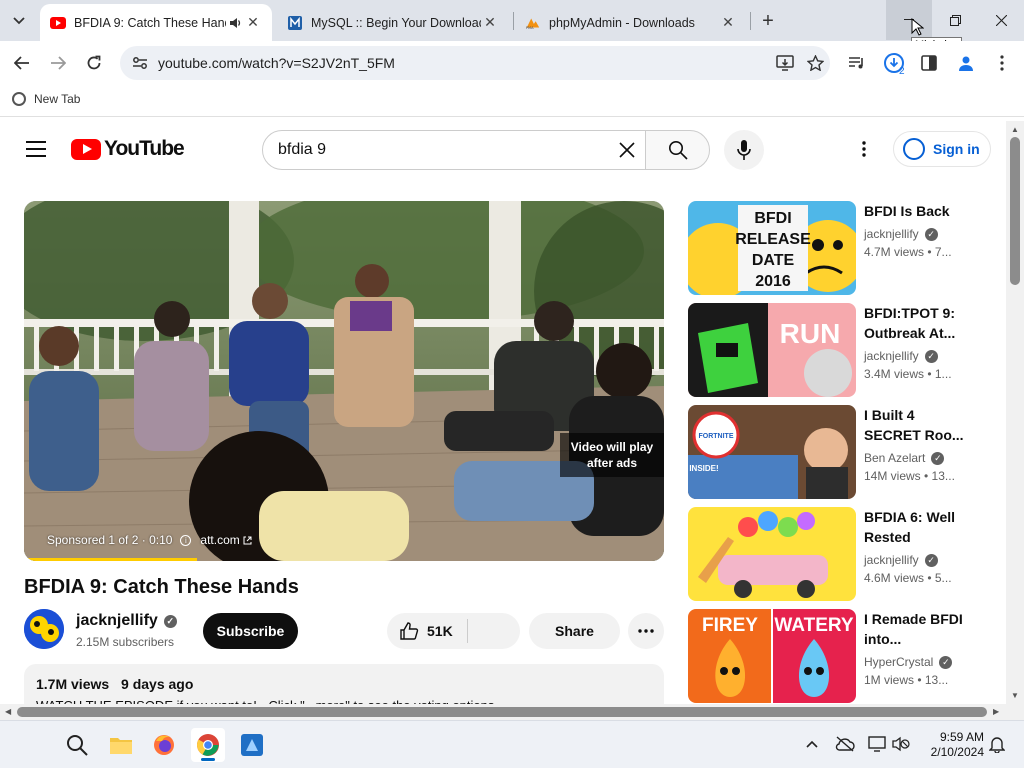  Describe the element at coordinates (344, 684) in the screenshot. I see `video-stats: 1.7M views 9 days ago` at that location.